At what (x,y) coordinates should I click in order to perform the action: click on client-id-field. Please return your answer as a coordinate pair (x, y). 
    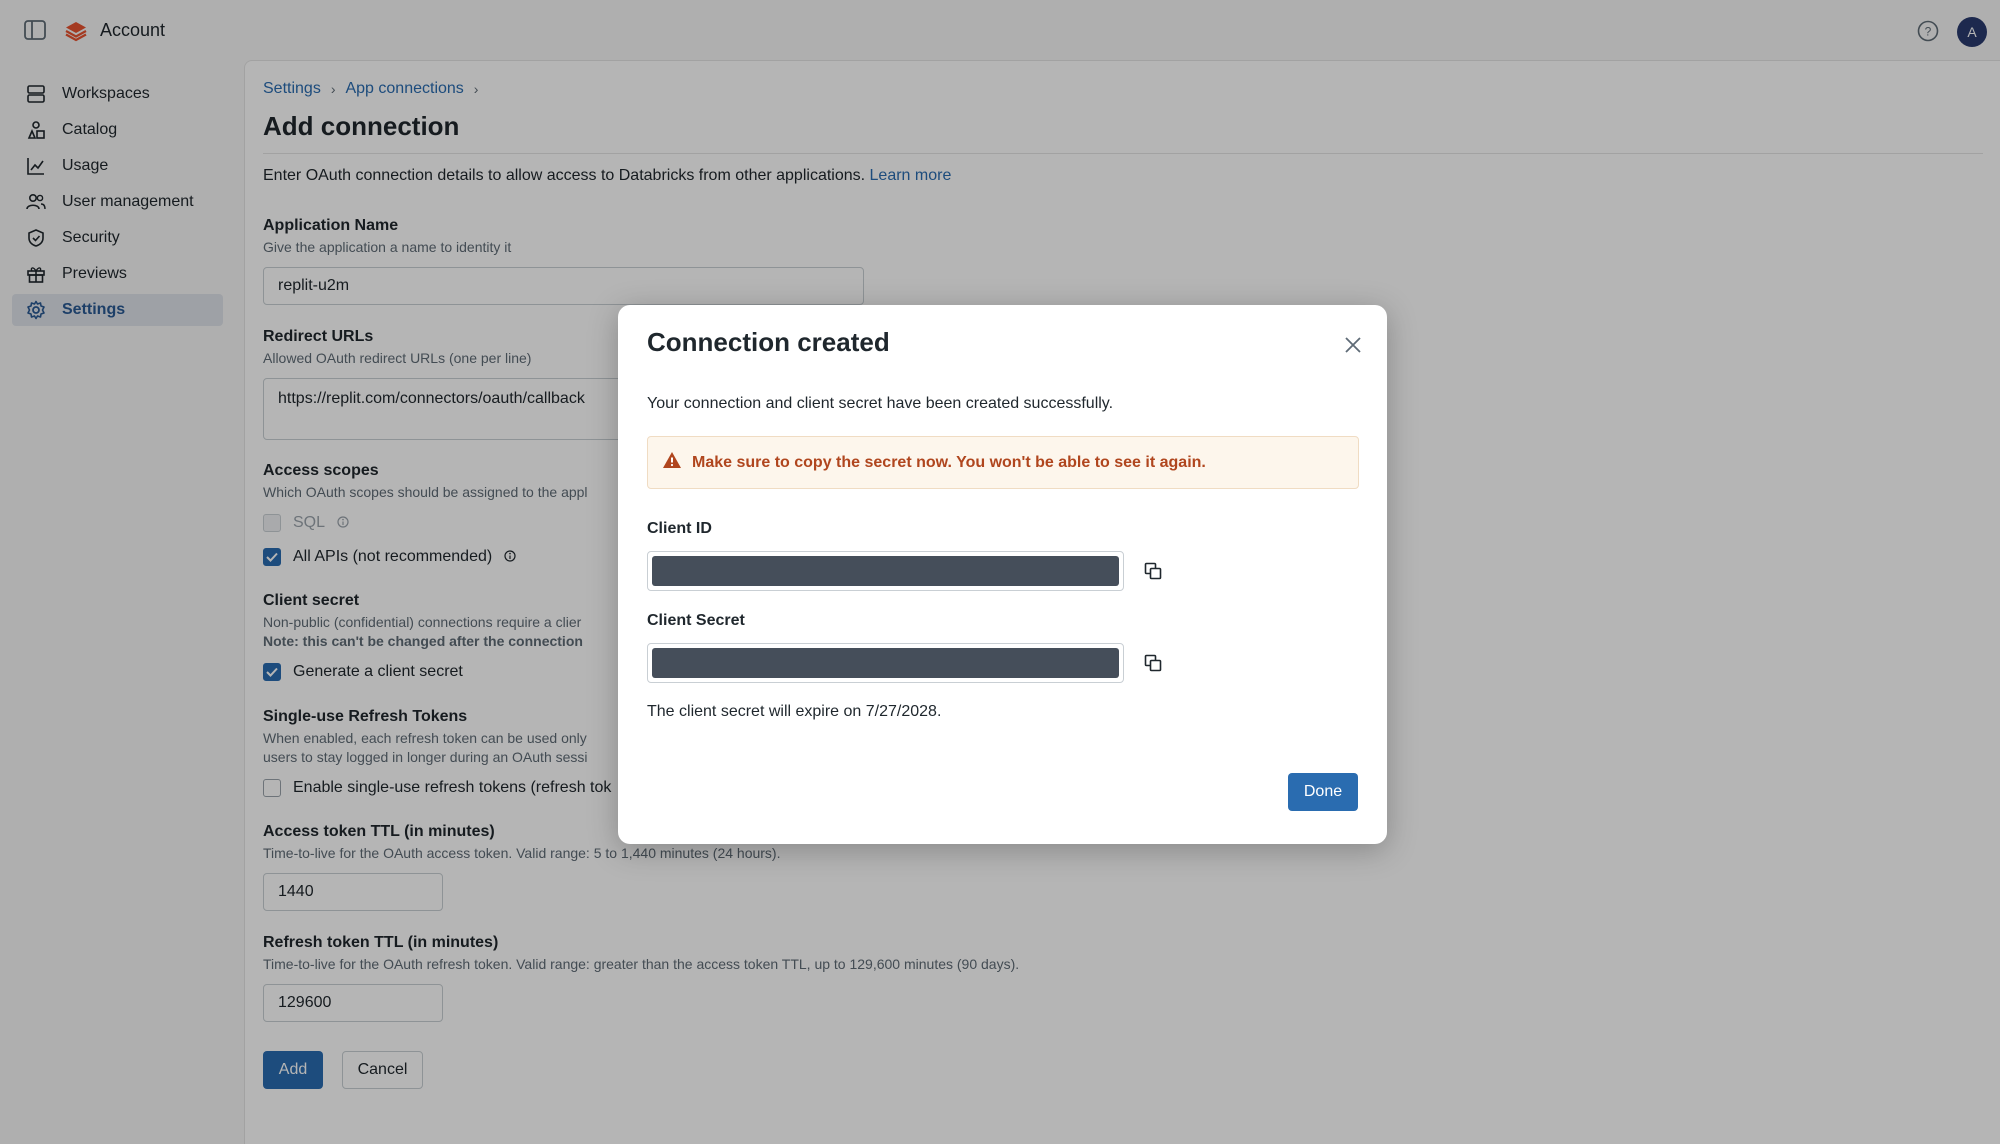
    Looking at the image, I should click on (885, 571).